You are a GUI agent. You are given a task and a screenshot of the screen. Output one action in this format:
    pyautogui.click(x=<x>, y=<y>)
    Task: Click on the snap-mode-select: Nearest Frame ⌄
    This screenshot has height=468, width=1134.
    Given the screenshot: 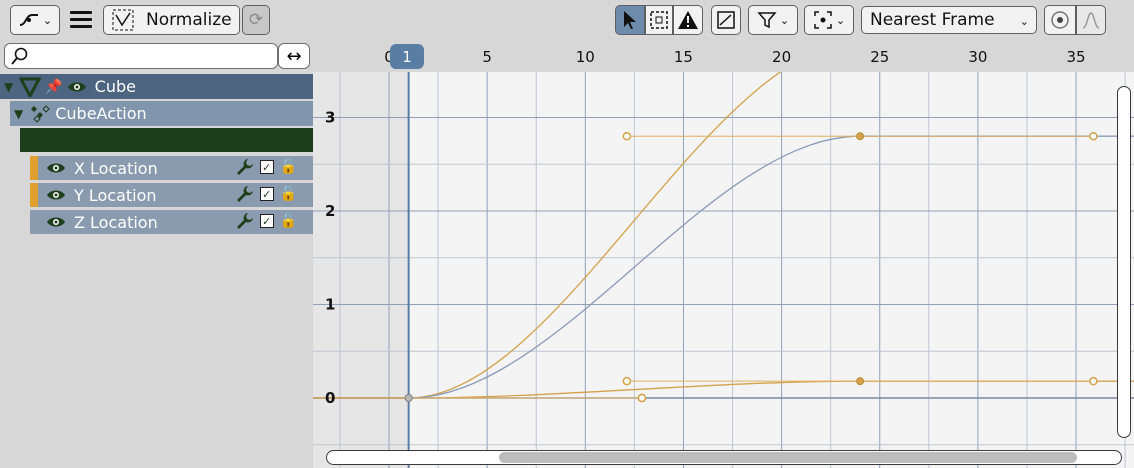 What is the action you would take?
    pyautogui.click(x=949, y=20)
    